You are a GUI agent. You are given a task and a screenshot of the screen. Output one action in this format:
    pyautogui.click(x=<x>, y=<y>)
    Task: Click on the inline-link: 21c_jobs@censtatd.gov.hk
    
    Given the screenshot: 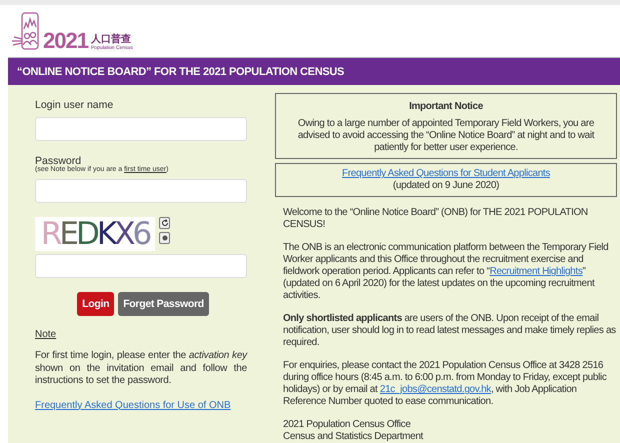 What is the action you would take?
    pyautogui.click(x=435, y=389)
    